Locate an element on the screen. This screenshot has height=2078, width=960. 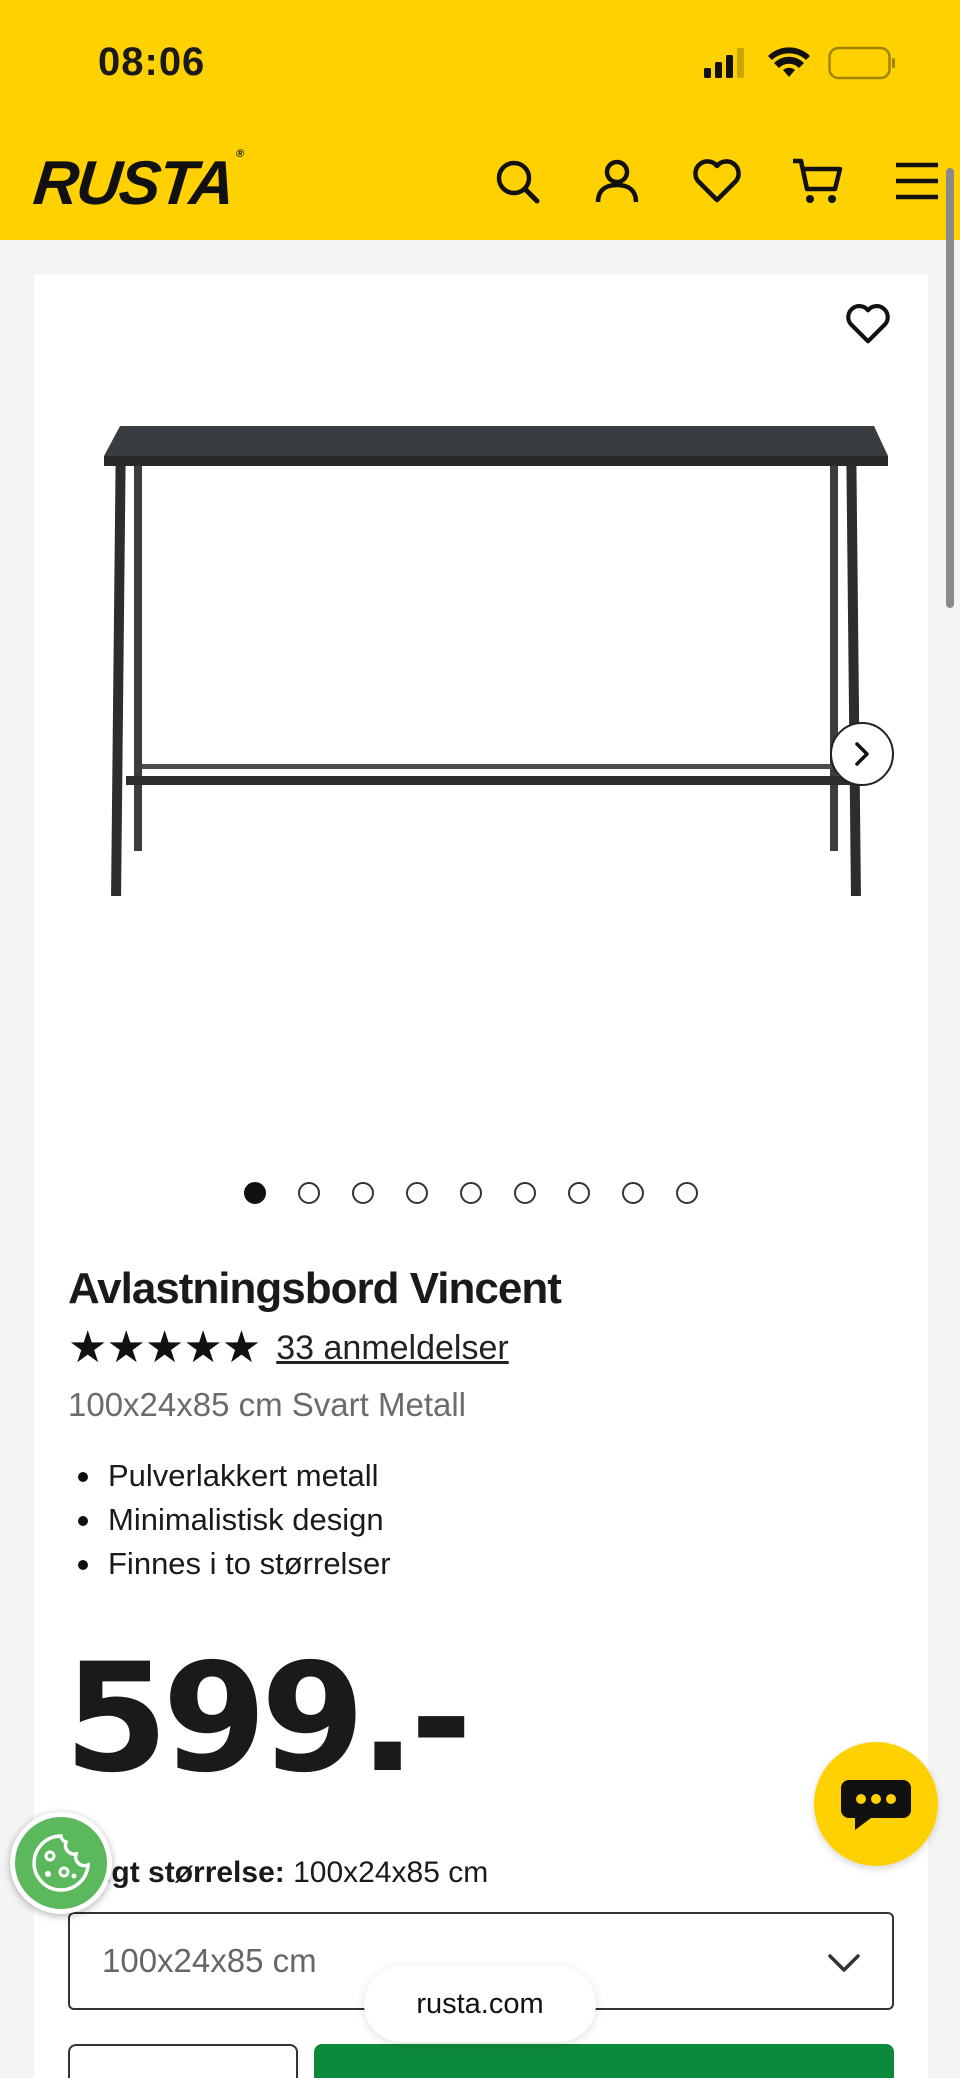
size-label: Valgt størrelse: 100x24x85 cm is located at coordinates (278, 1873).